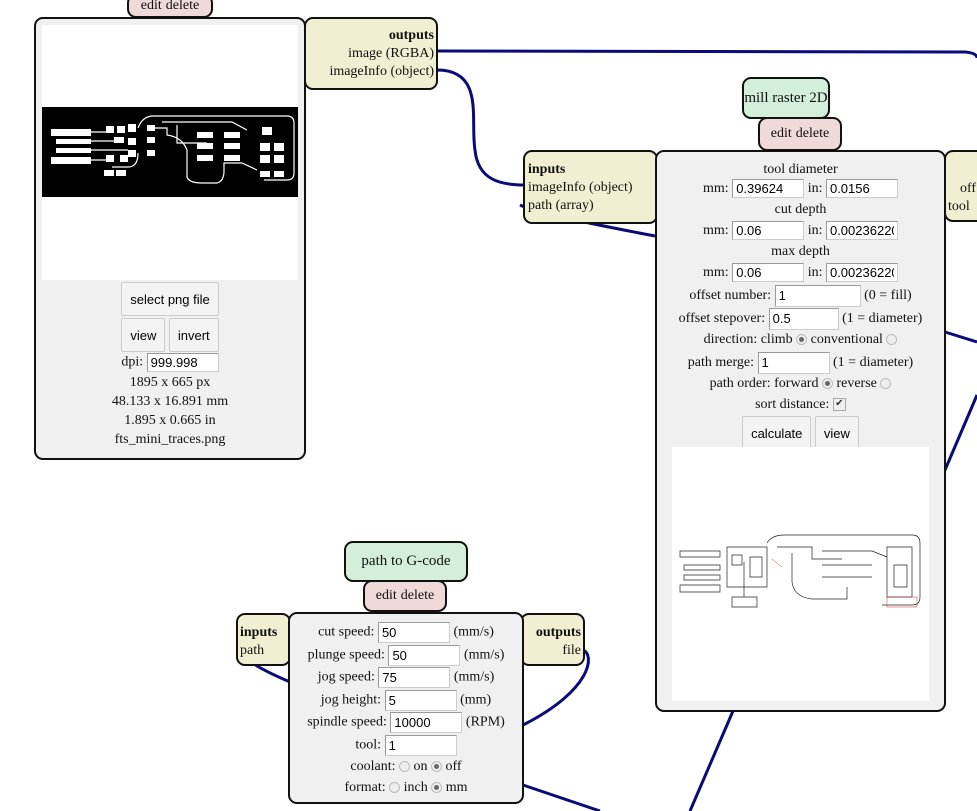 This screenshot has width=977, height=811. I want to click on conventional-radio, so click(892, 340).